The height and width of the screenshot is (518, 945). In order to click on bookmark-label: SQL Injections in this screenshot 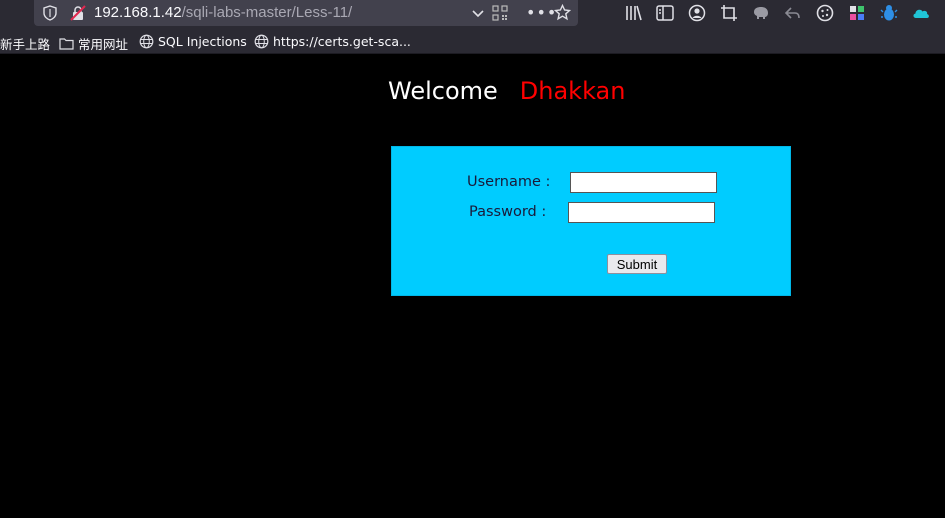, I will do `click(202, 41)`.